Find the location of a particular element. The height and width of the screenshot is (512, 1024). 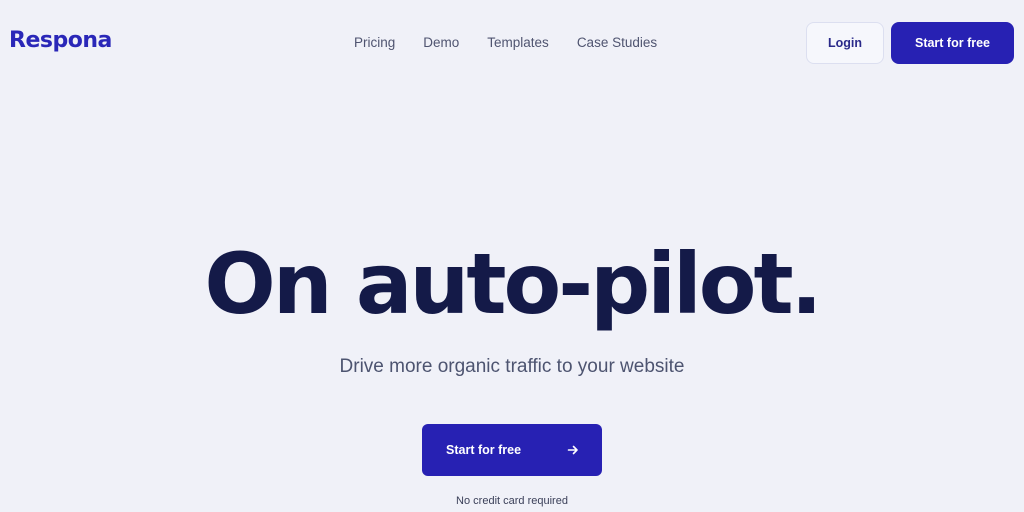

no-credit-card-note: No credit card required is located at coordinates (512, 501).